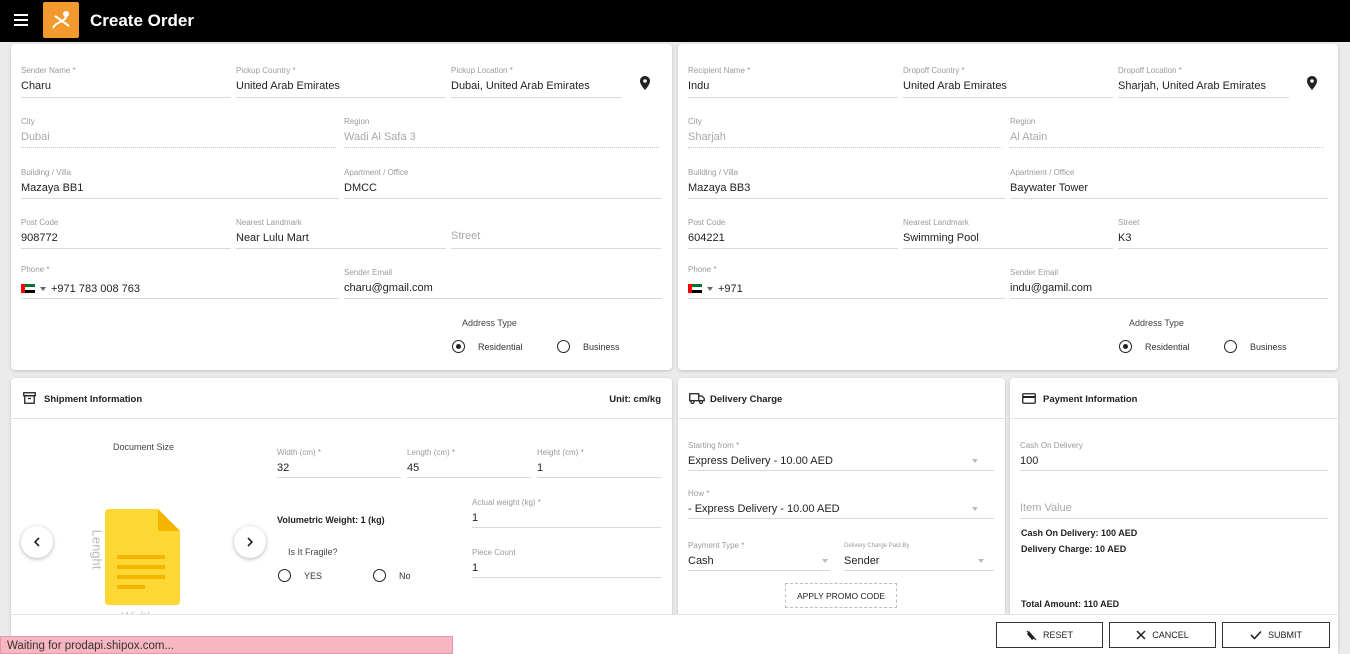 This screenshot has height=654, width=1350. What do you see at coordinates (1090, 399) in the screenshot?
I see `payment-title: Payment Information` at bounding box center [1090, 399].